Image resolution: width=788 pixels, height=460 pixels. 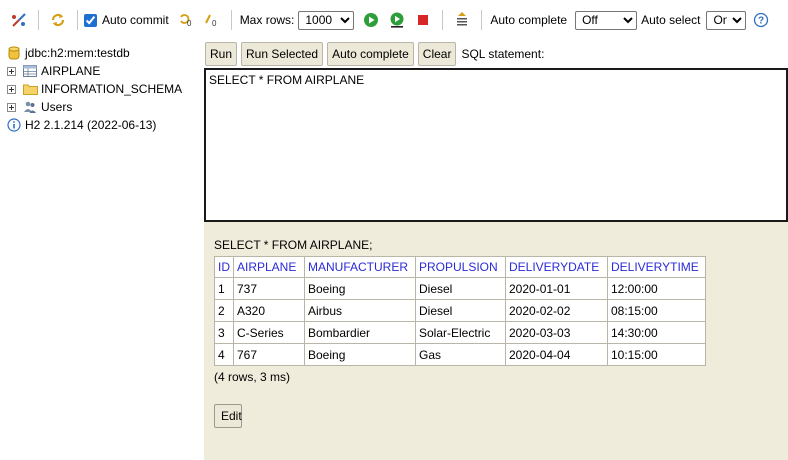 I want to click on commit-icon: 0, so click(x=212, y=20).